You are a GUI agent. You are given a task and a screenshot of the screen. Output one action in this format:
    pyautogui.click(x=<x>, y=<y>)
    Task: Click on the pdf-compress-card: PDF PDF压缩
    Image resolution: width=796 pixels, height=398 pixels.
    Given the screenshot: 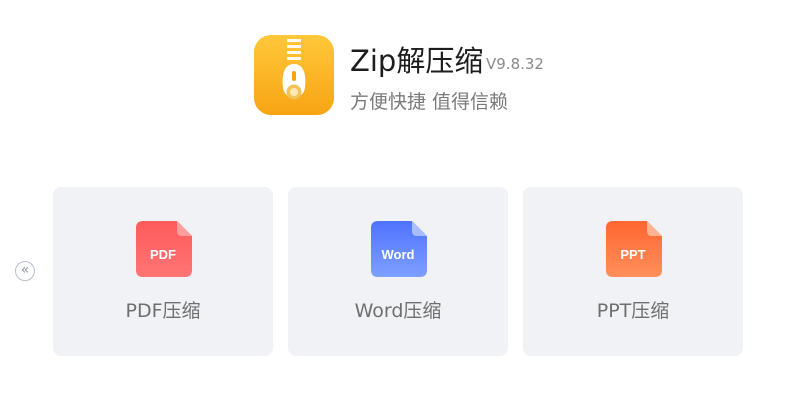 What is the action you would take?
    pyautogui.click(x=163, y=271)
    